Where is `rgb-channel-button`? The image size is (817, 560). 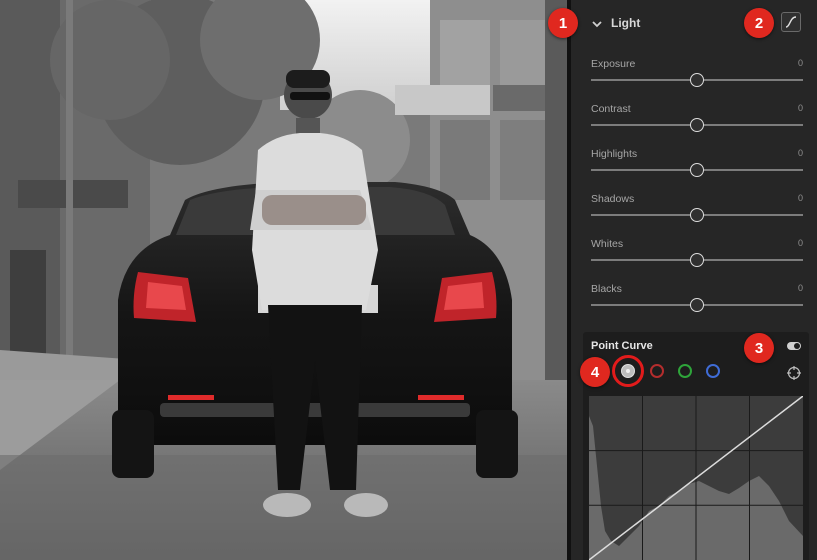 rgb-channel-button is located at coordinates (628, 371).